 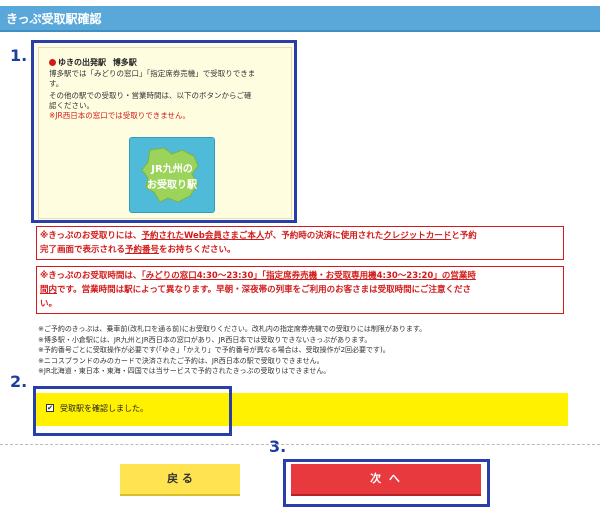 I want to click on back-button: 戻 る, so click(x=180, y=480).